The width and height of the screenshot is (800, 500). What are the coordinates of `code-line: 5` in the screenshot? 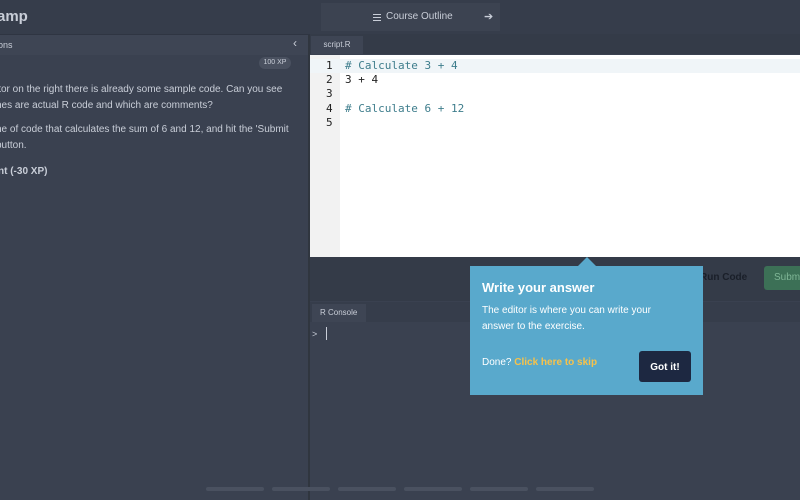 It's located at (555, 123).